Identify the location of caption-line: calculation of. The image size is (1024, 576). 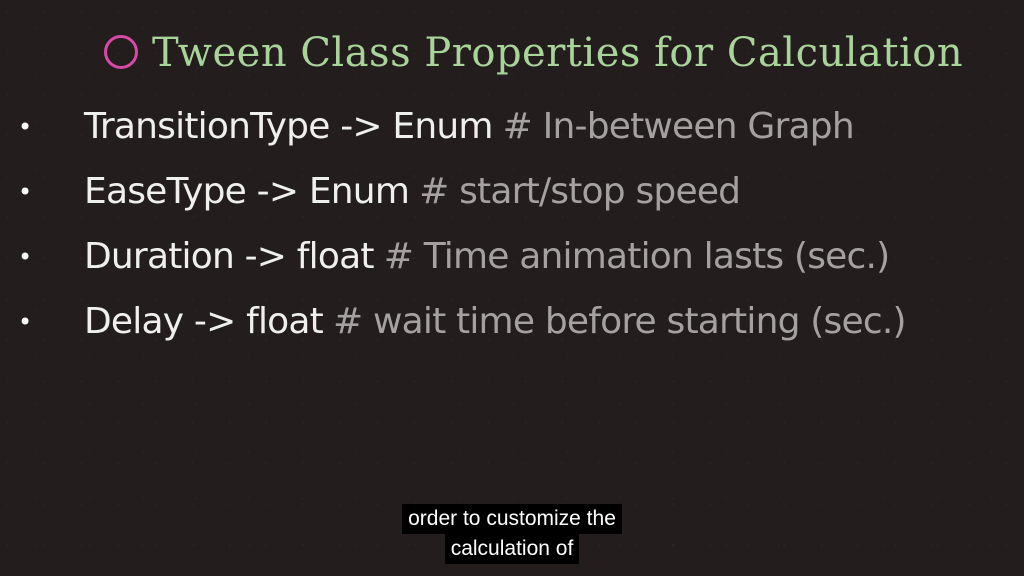
(512, 549).